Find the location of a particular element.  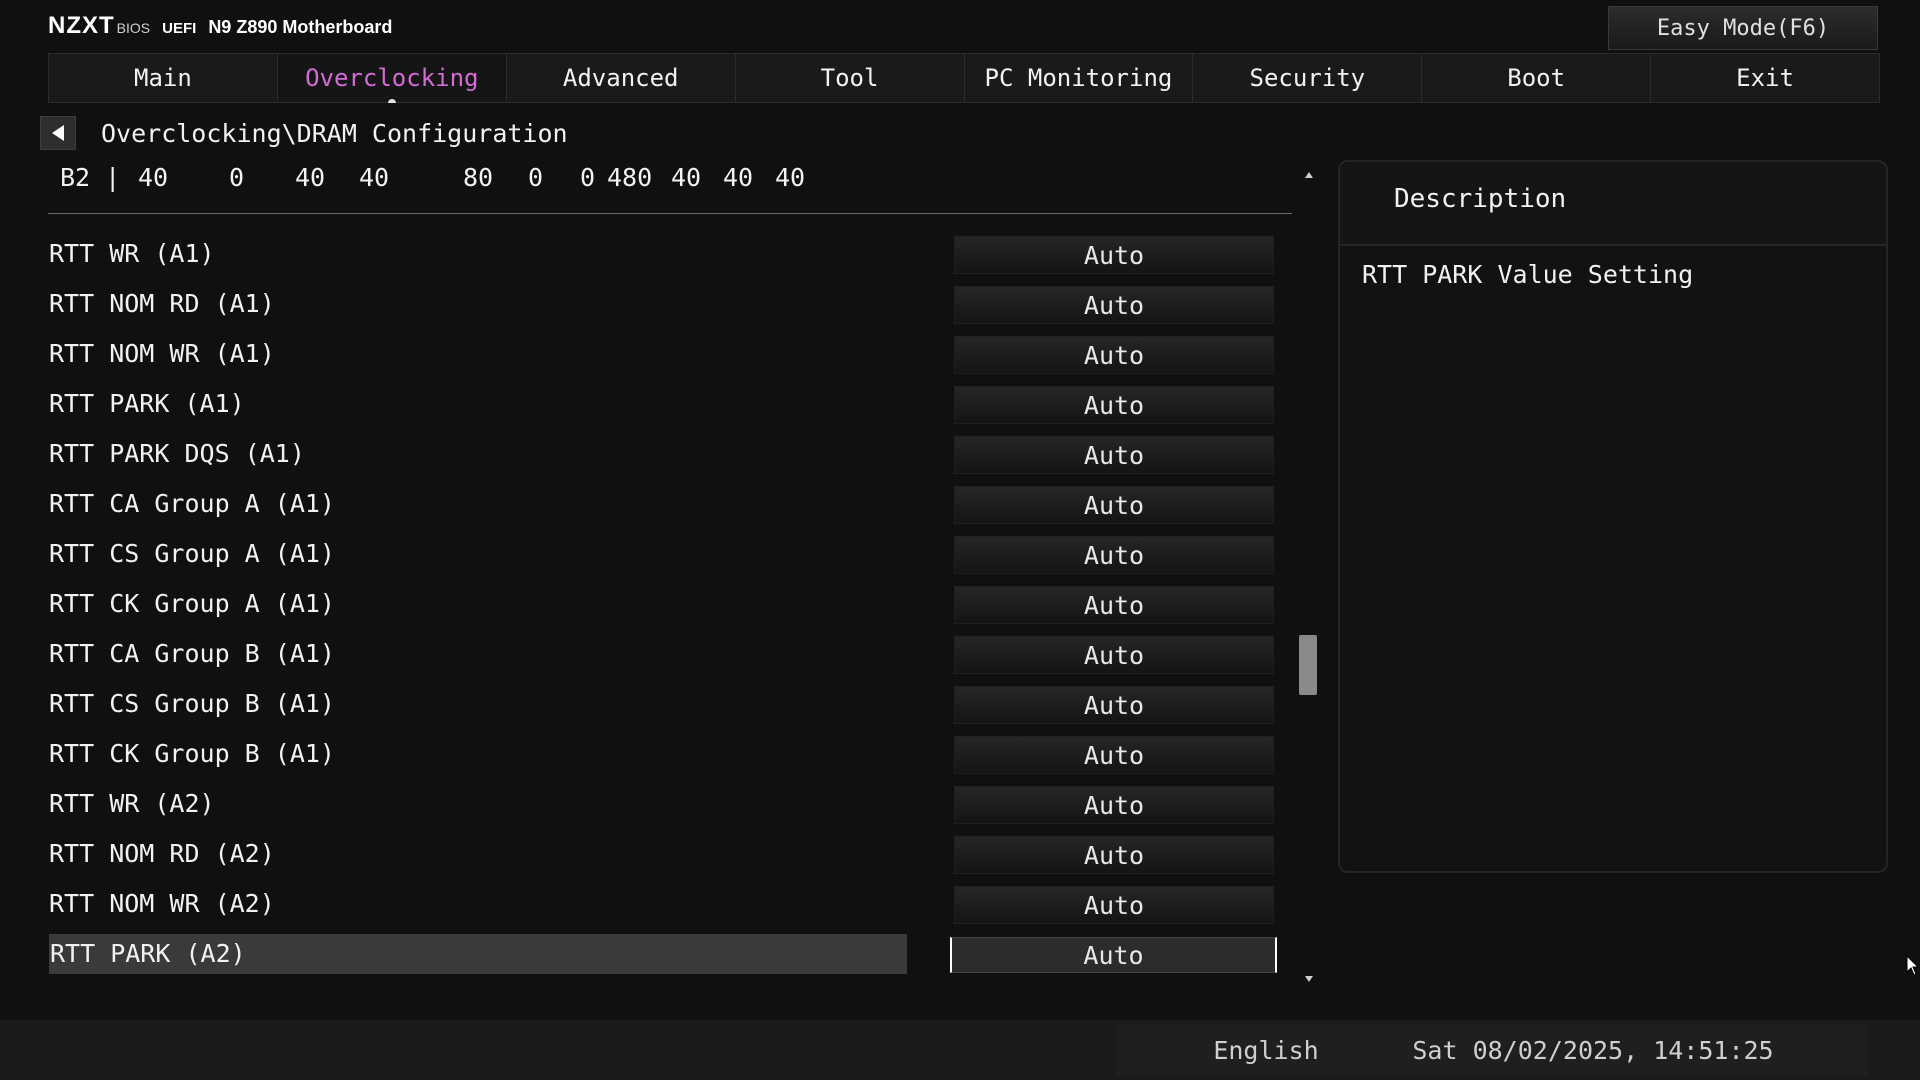

tab-exit: Exit is located at coordinates (1765, 78).